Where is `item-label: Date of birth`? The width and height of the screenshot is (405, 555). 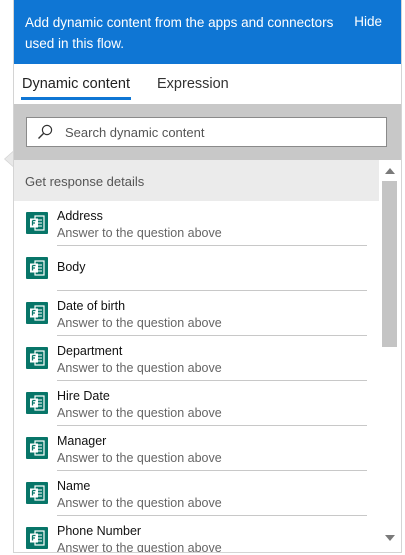
item-label: Date of birth is located at coordinates (91, 306).